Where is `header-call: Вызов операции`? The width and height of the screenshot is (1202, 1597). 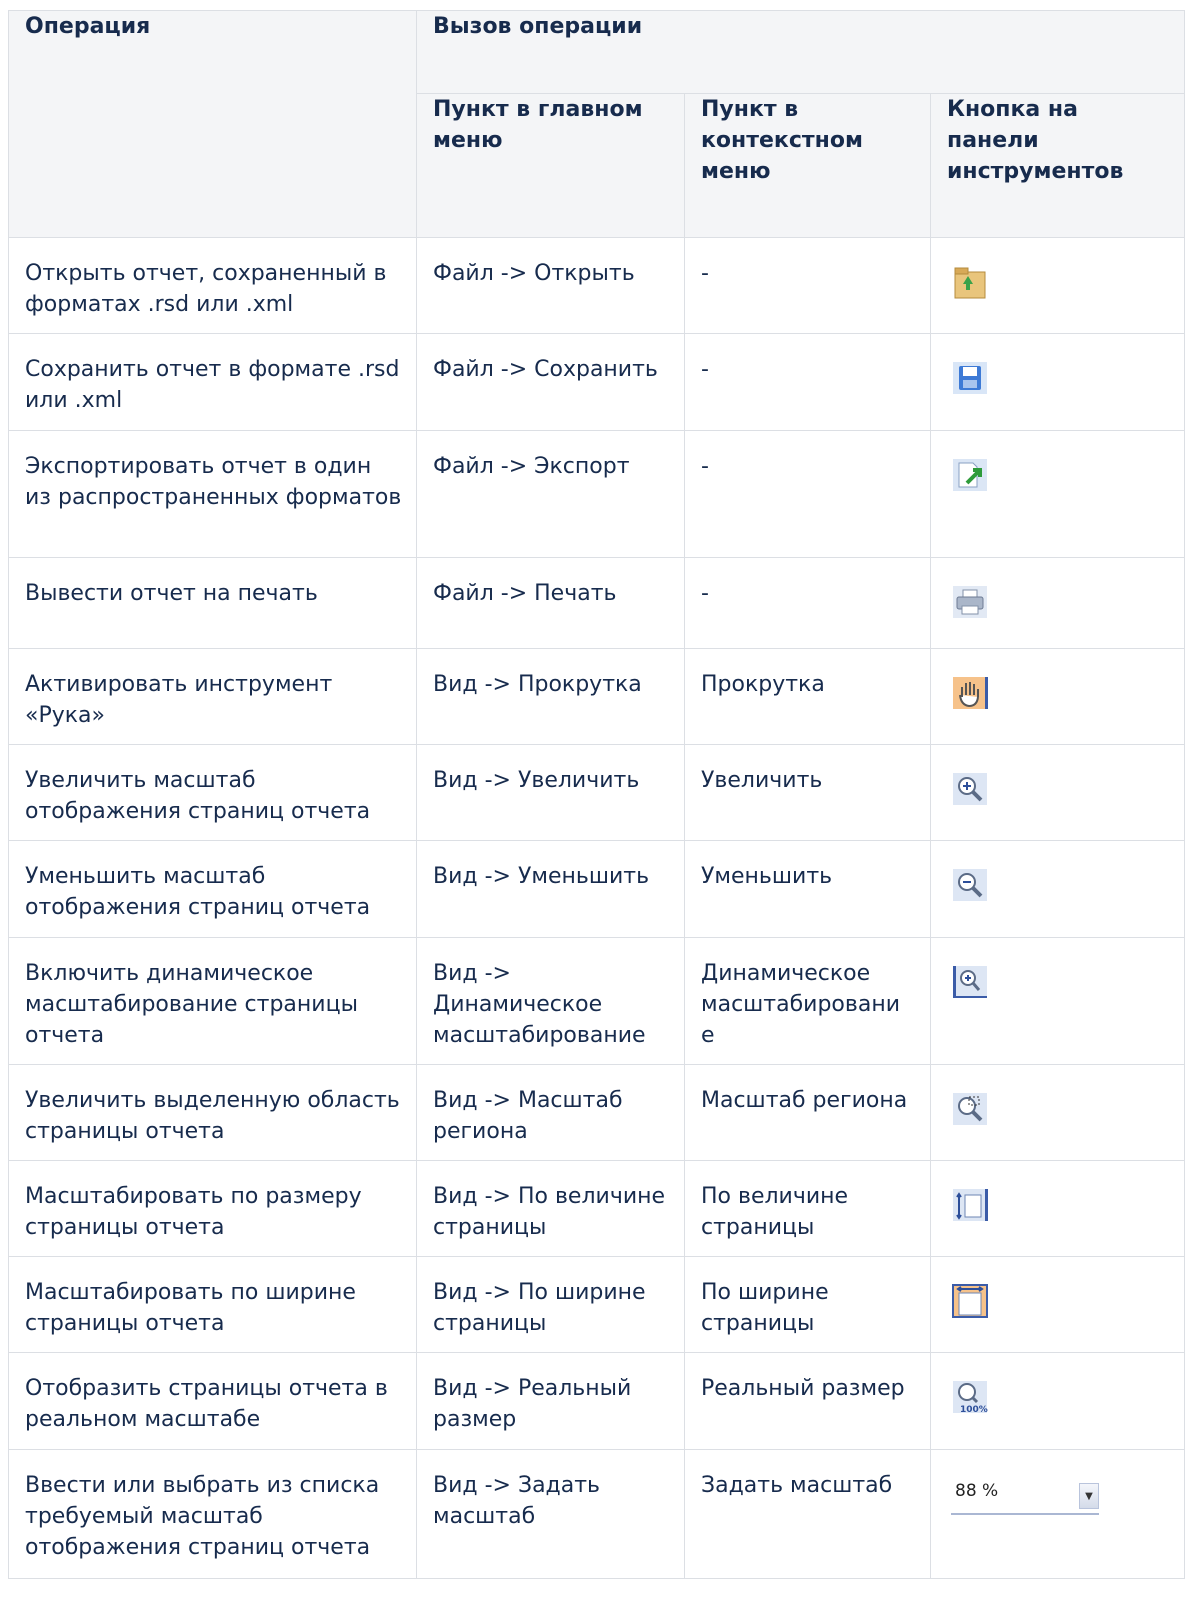
header-call: Вызов операции is located at coordinates (800, 52).